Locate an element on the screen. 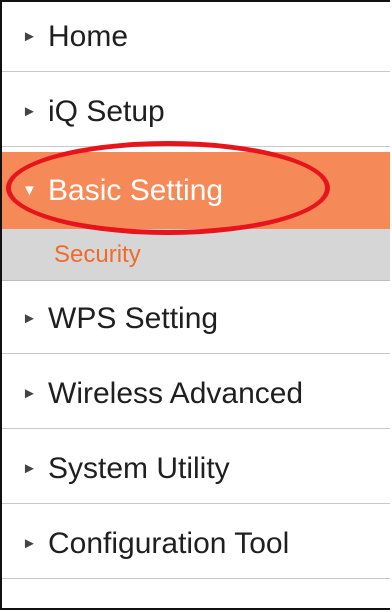 This screenshot has height=612, width=392. menu-item-system-utility: ► System Utility is located at coordinates (196, 469).